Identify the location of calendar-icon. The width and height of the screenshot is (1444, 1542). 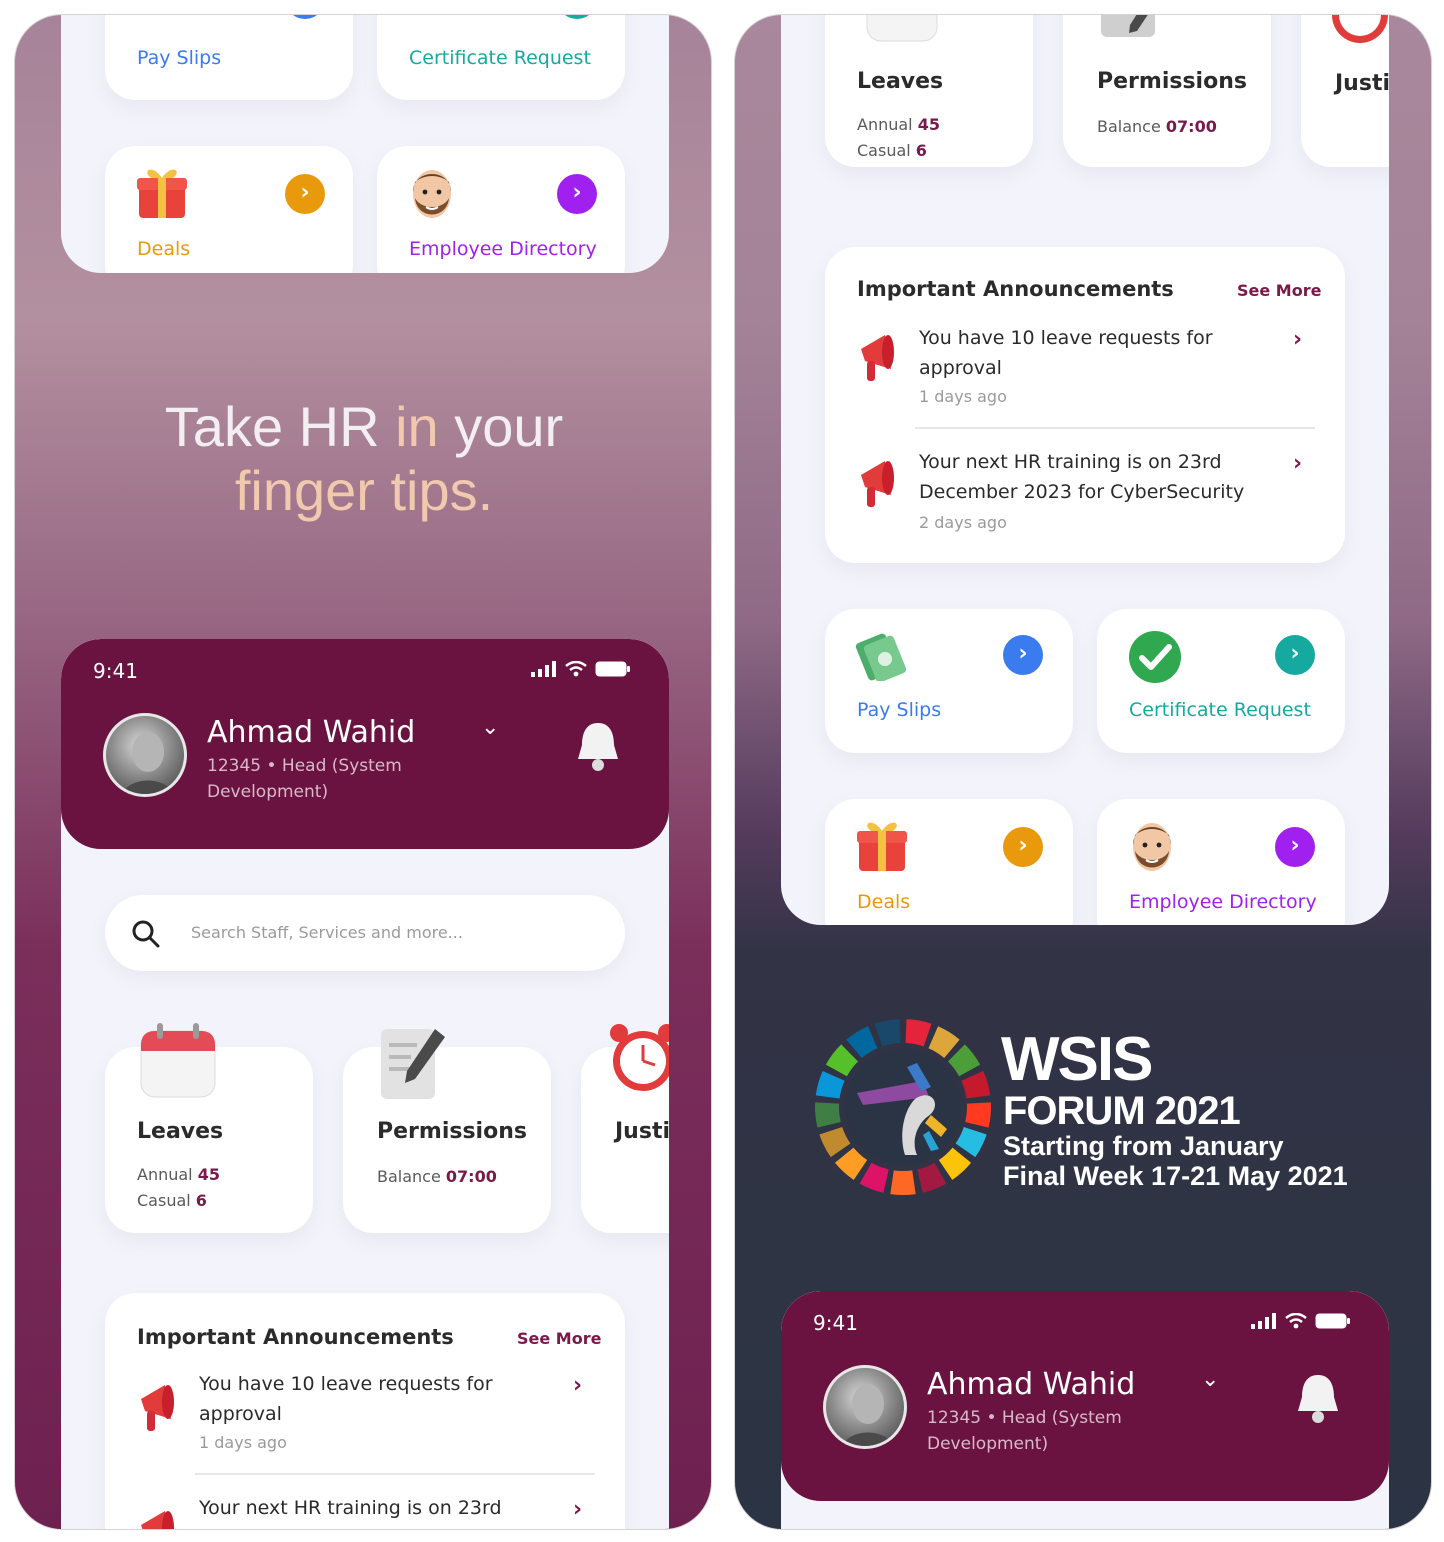
(902, 28).